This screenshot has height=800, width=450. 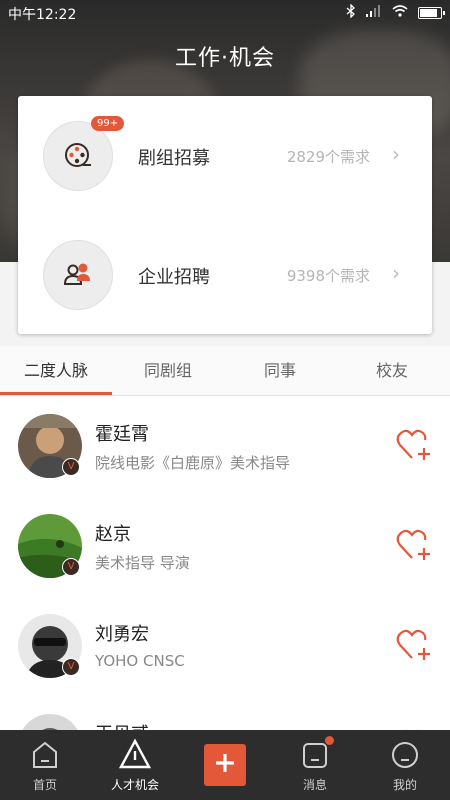 I want to click on crew-recruitment-label: 剧组招募, so click(x=174, y=158).